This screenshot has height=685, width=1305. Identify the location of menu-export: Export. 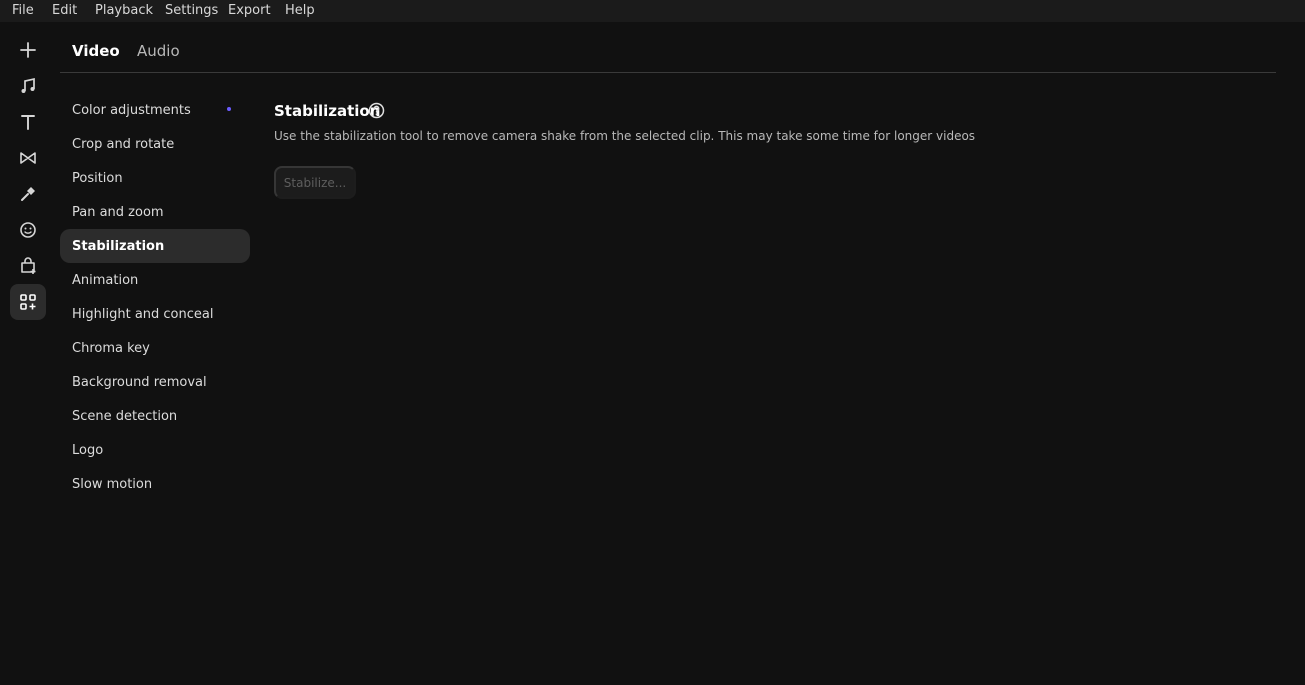
(249, 11).